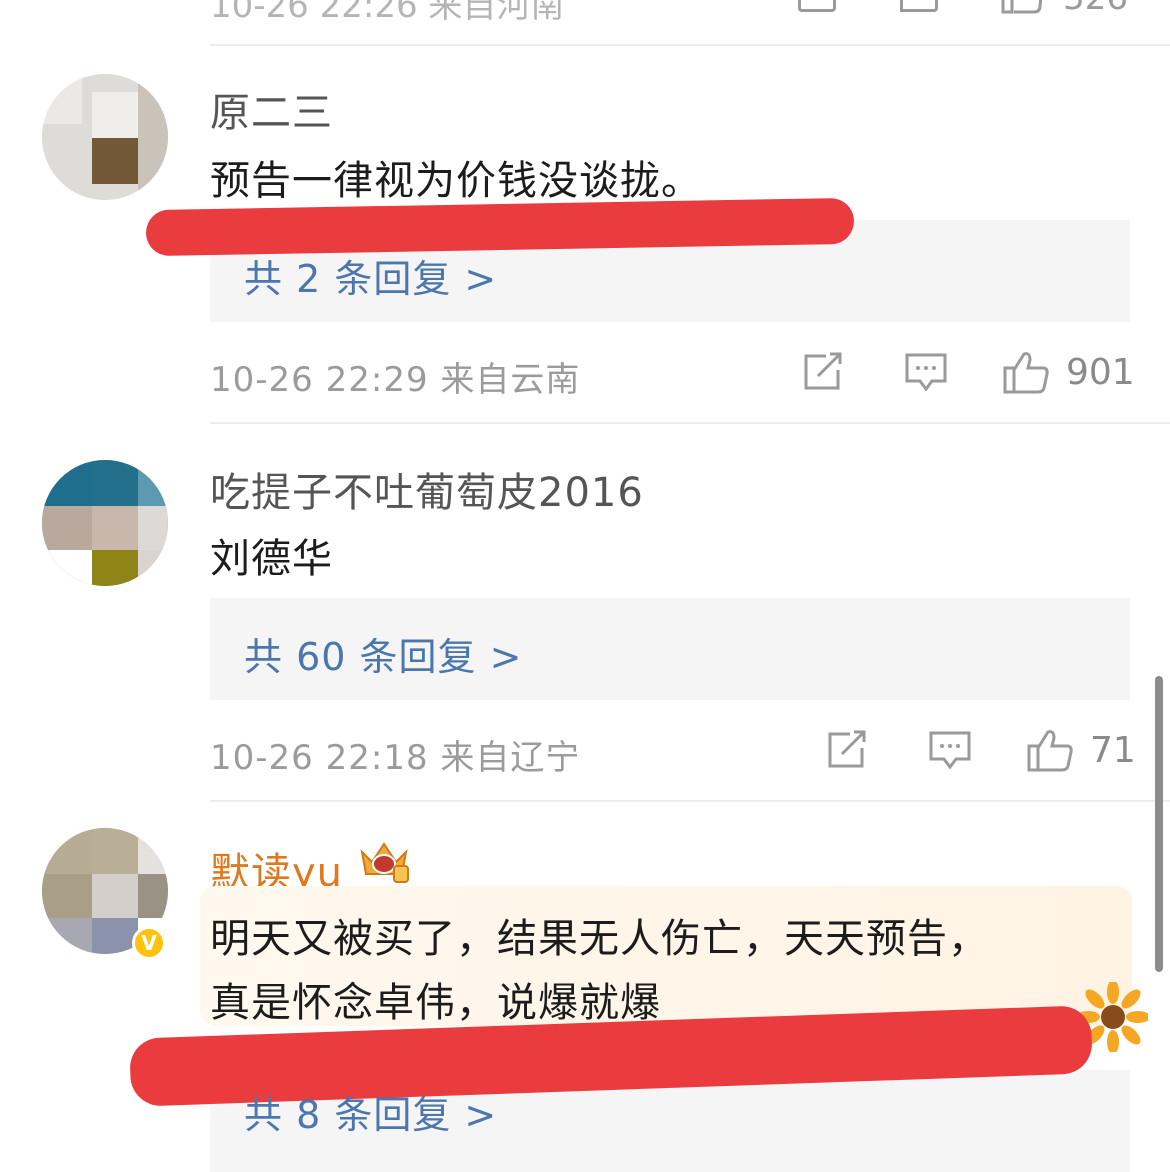 Image resolution: width=1170 pixels, height=1172 pixels. Describe the element at coordinates (383, 653) in the screenshot. I see `view-replies-link: 共 60 条回复 >` at that location.